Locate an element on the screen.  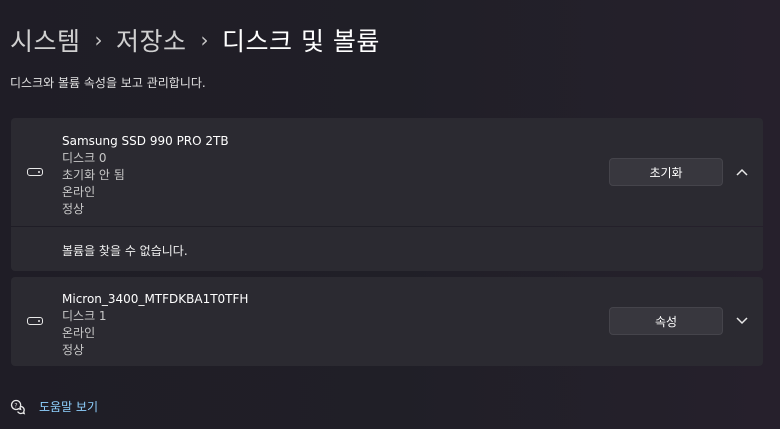
breadcrumb-item-system: 시스템 is located at coordinates (45, 40).